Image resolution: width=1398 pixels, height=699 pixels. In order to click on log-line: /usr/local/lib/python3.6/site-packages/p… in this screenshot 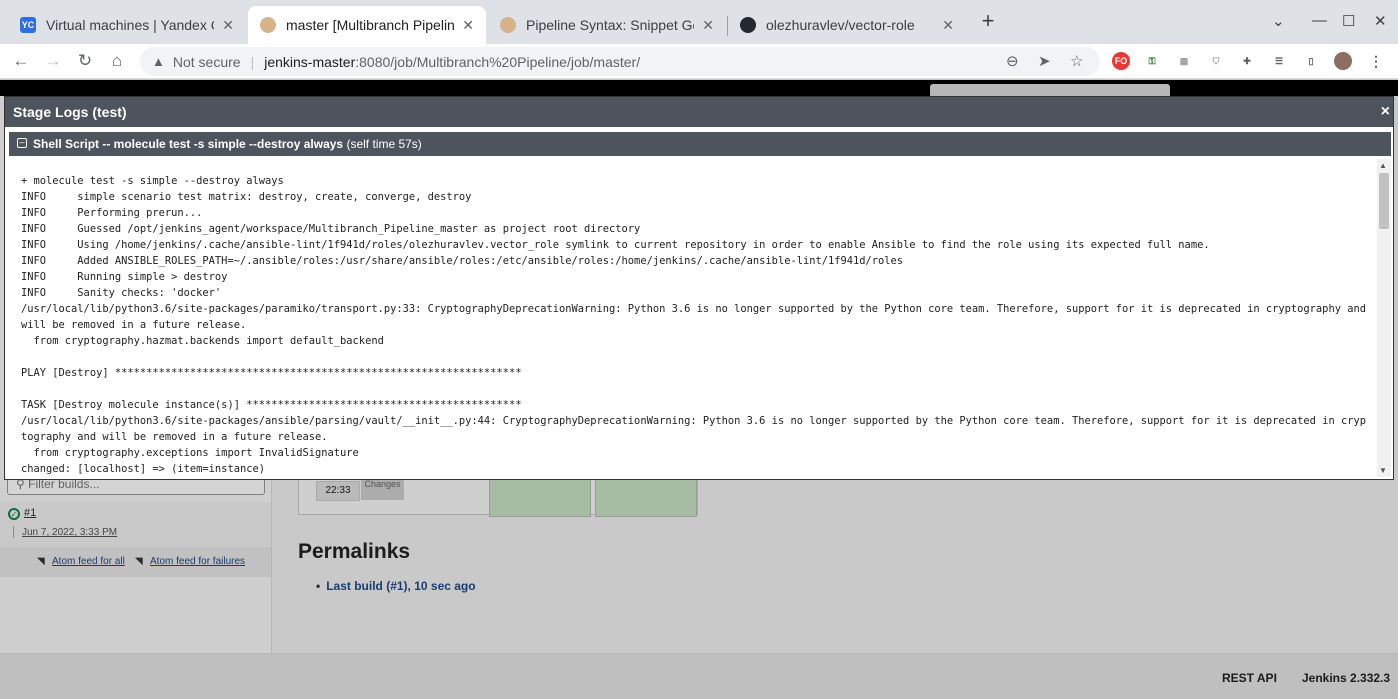, I will do `click(693, 309)`.